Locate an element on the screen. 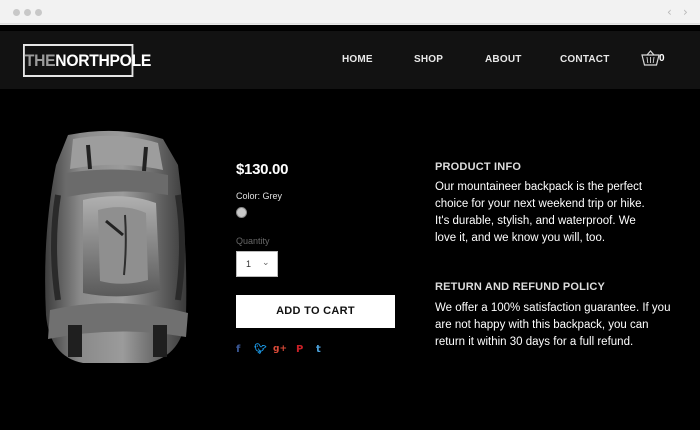 This screenshot has width=700, height=430. quantity-value: 1 is located at coordinates (249, 264).